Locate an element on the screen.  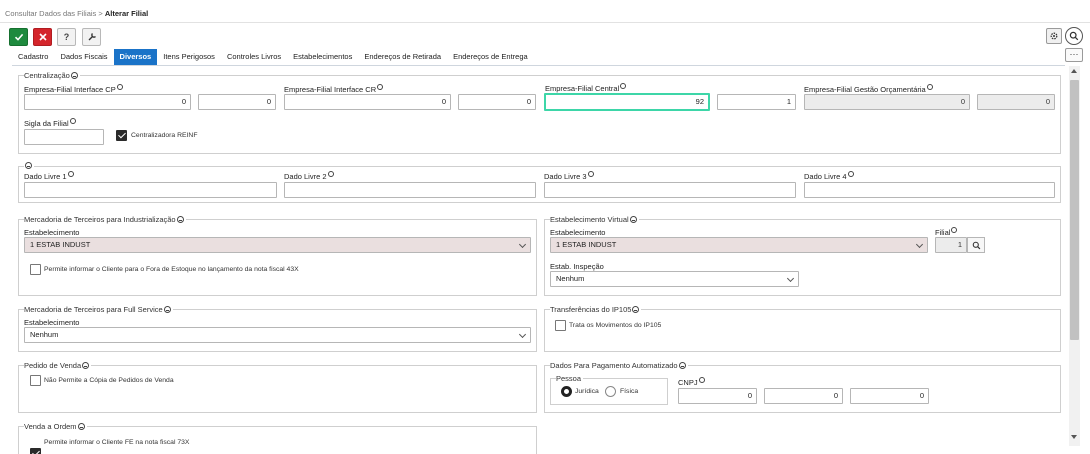
dado-livre-2-input is located at coordinates (410, 190).